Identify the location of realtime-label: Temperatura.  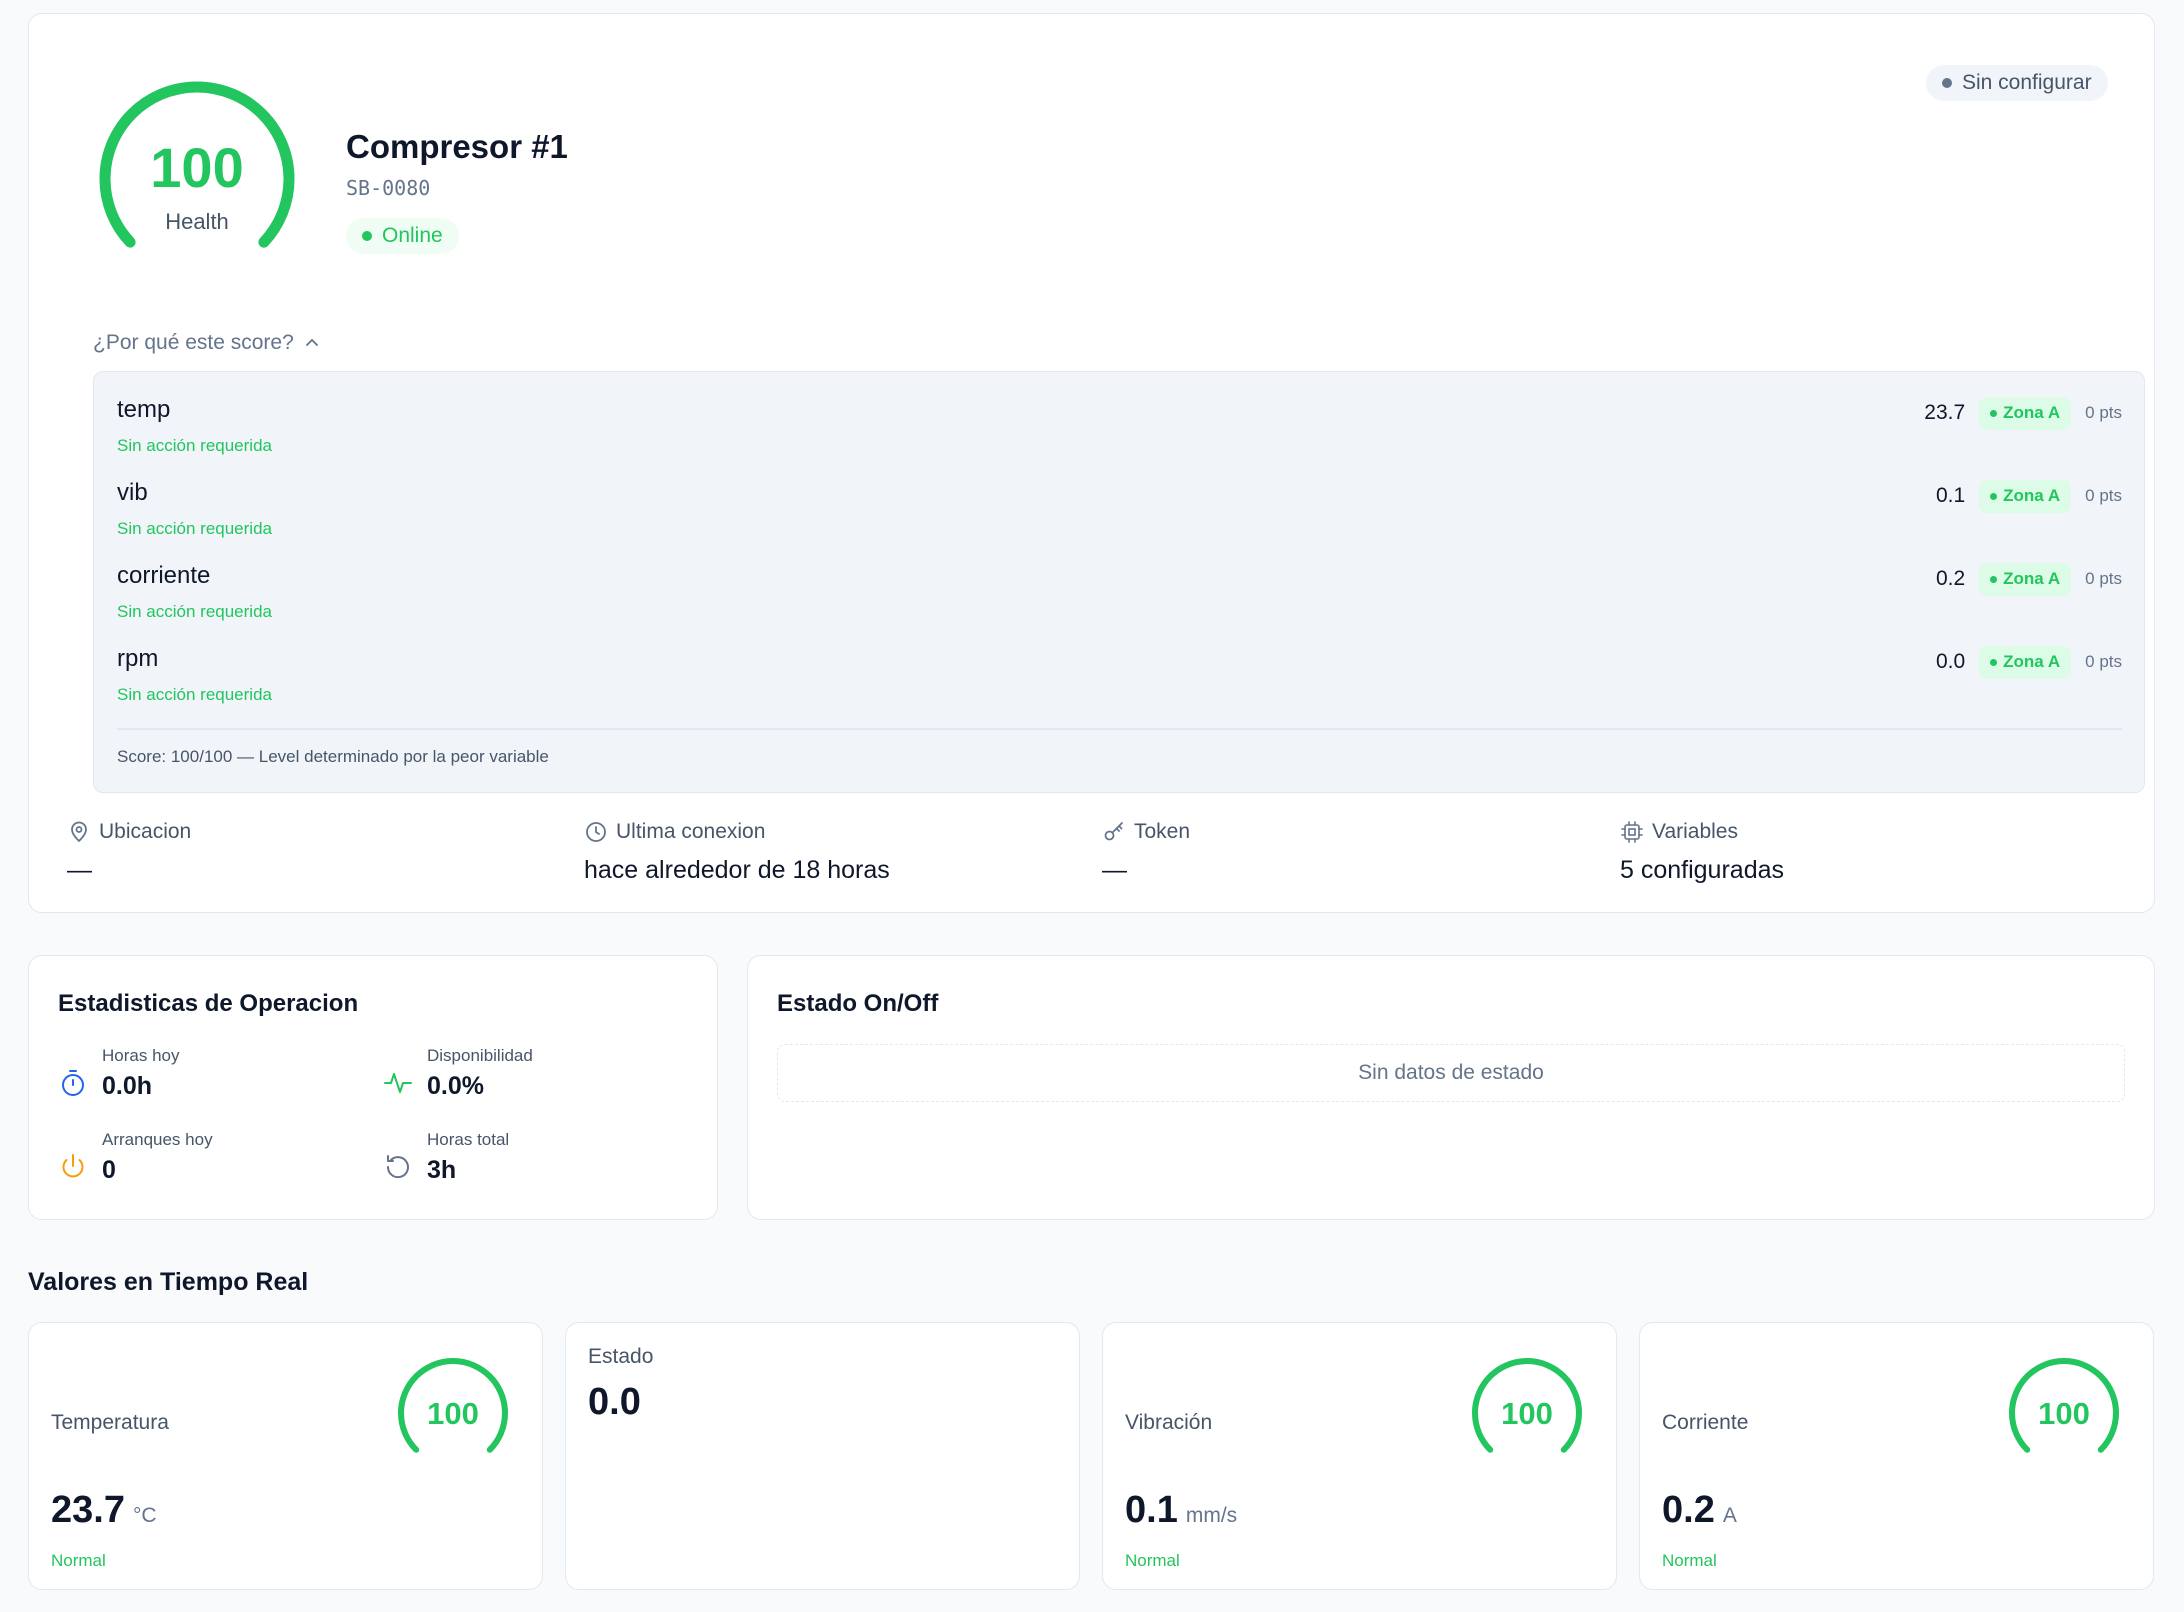
(110, 1422).